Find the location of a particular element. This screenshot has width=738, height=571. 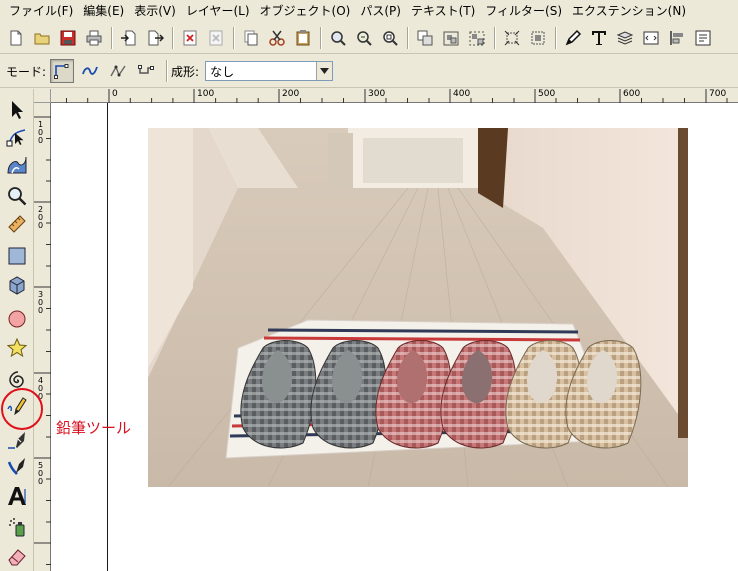

layers-icon is located at coordinates (625, 37).